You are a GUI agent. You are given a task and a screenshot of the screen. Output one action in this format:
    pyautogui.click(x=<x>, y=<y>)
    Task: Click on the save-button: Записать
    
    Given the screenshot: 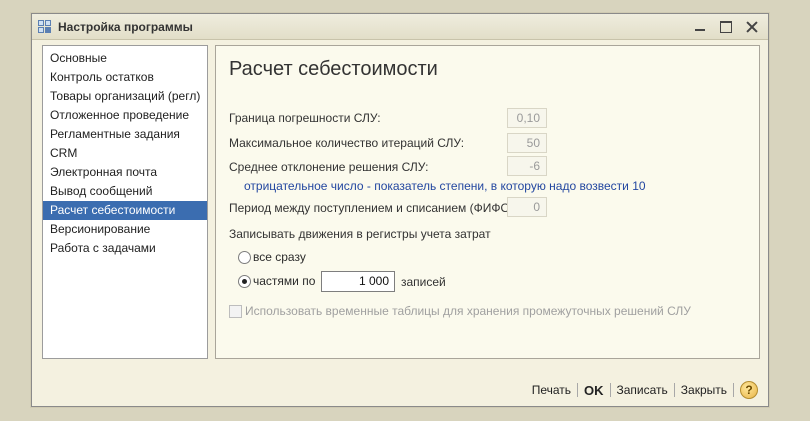 What is the action you would take?
    pyautogui.click(x=642, y=390)
    